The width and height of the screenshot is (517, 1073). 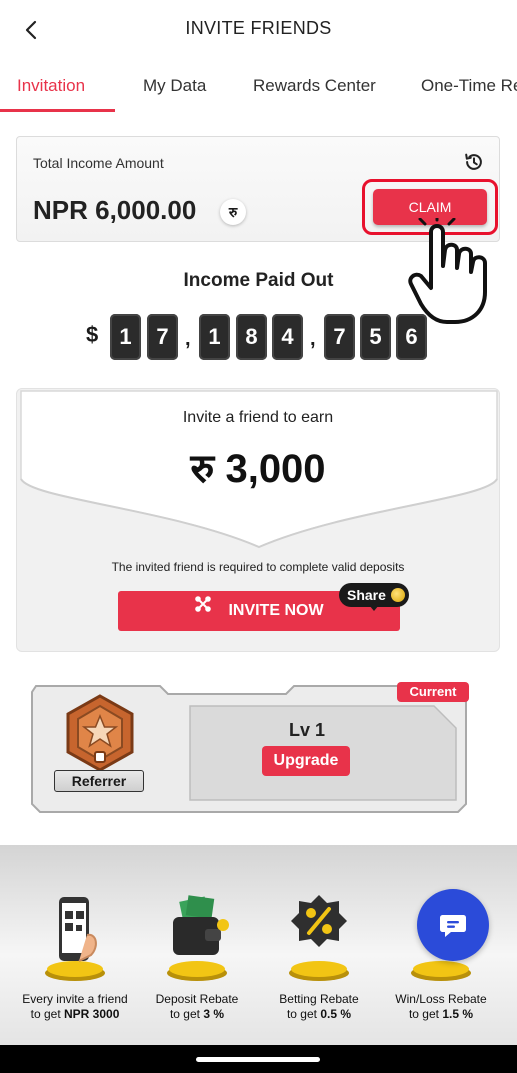 What do you see at coordinates (307, 730) in the screenshot?
I see `level-text: Lv 1` at bounding box center [307, 730].